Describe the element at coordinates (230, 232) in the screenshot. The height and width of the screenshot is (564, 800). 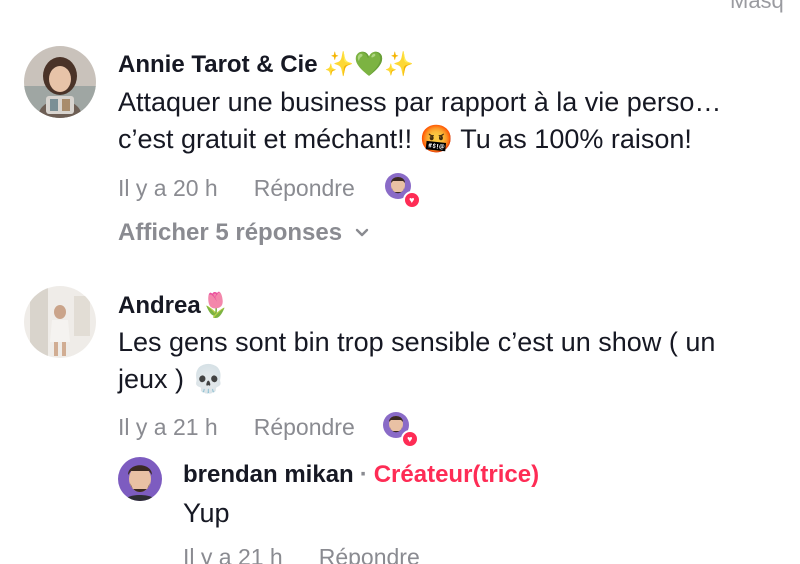
I see `view-replies-label: Afficher 5 réponses` at that location.